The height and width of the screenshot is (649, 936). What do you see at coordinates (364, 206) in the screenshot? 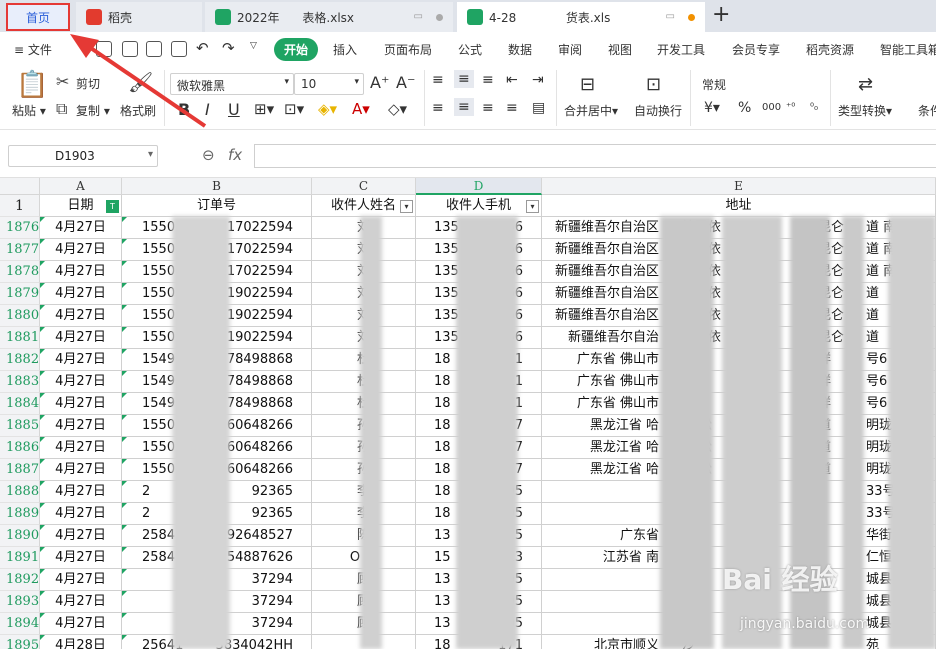
I see `header-recipient: 收件人姓名 ▾` at bounding box center [364, 206].